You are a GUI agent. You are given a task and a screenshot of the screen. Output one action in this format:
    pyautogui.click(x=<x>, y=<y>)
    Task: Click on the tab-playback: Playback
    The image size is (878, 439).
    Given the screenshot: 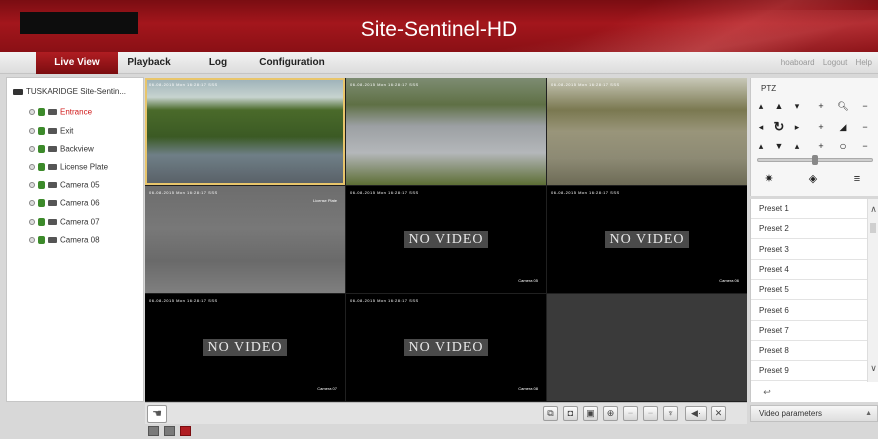 What is the action you would take?
    pyautogui.click(x=149, y=63)
    